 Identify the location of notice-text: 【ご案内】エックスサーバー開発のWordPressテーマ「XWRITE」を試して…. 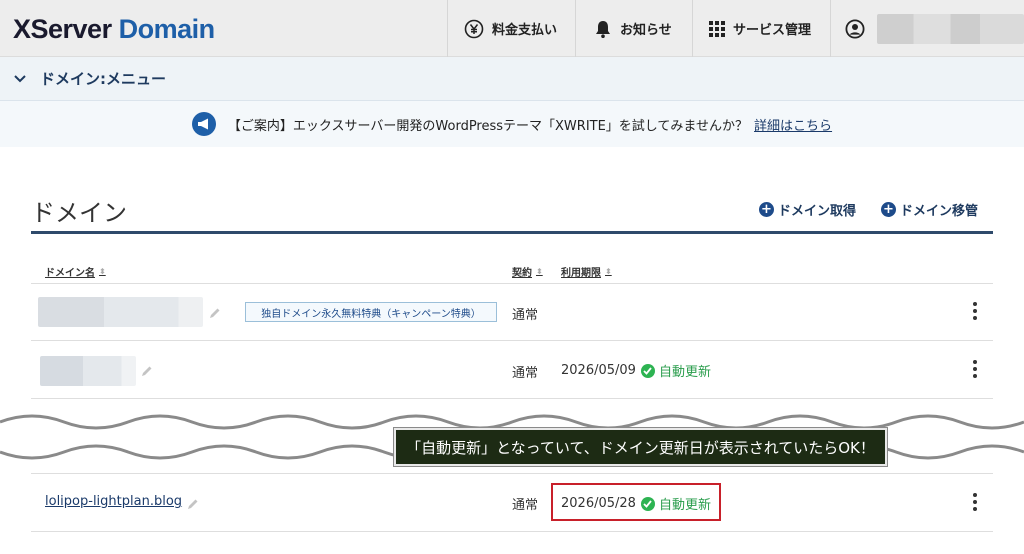
(488, 126).